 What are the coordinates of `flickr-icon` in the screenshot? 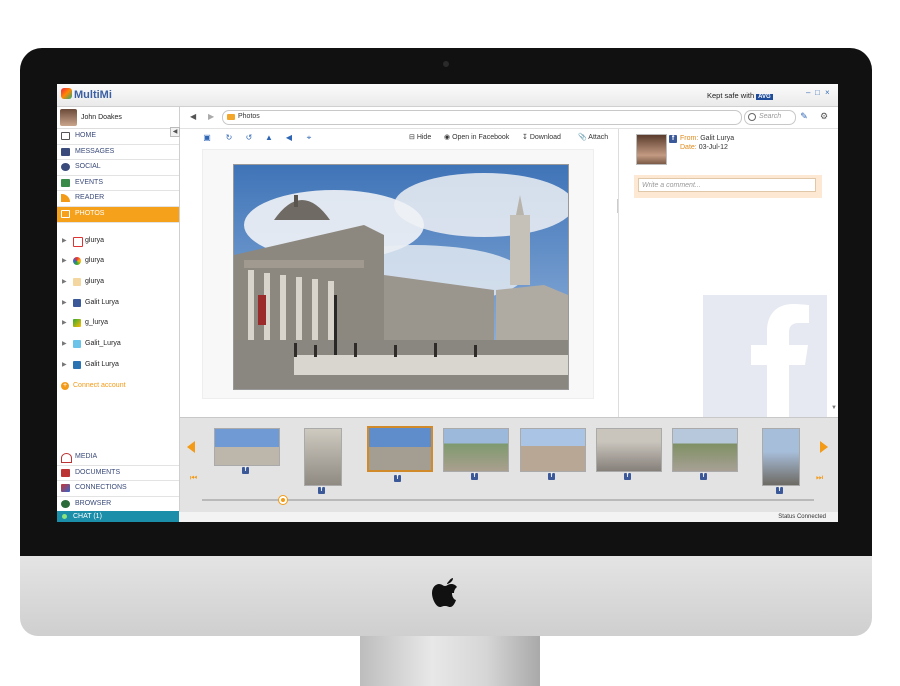 It's located at (77, 281).